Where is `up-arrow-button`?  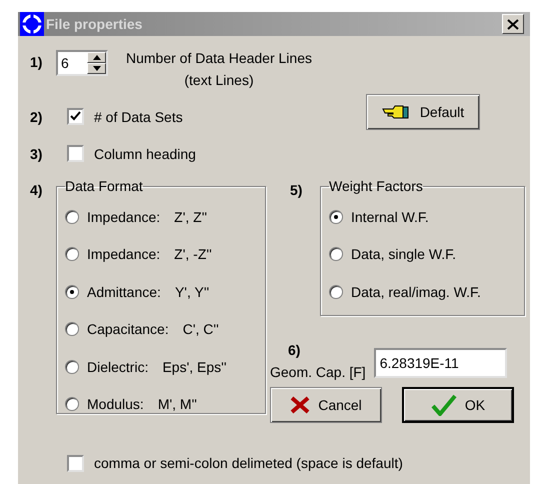
up-arrow-button is located at coordinates (96, 57).